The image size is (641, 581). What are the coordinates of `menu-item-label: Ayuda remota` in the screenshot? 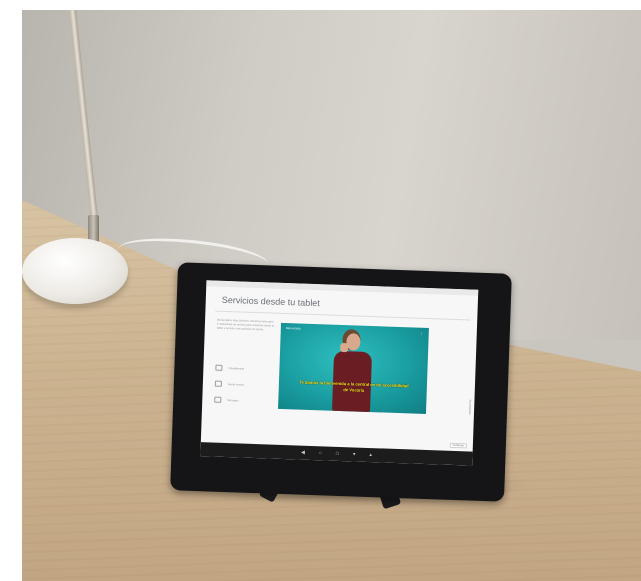 It's located at (236, 384).